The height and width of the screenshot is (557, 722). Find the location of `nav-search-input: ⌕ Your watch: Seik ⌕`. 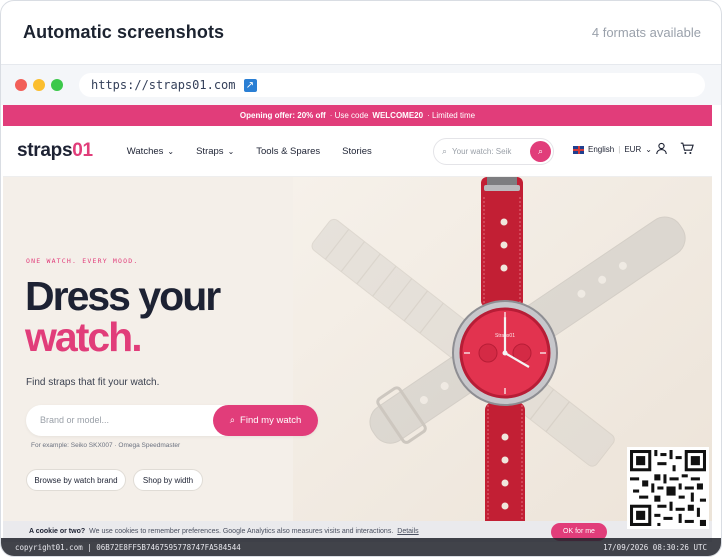

nav-search-input: ⌕ Your watch: Seik ⌕ is located at coordinates (493, 151).